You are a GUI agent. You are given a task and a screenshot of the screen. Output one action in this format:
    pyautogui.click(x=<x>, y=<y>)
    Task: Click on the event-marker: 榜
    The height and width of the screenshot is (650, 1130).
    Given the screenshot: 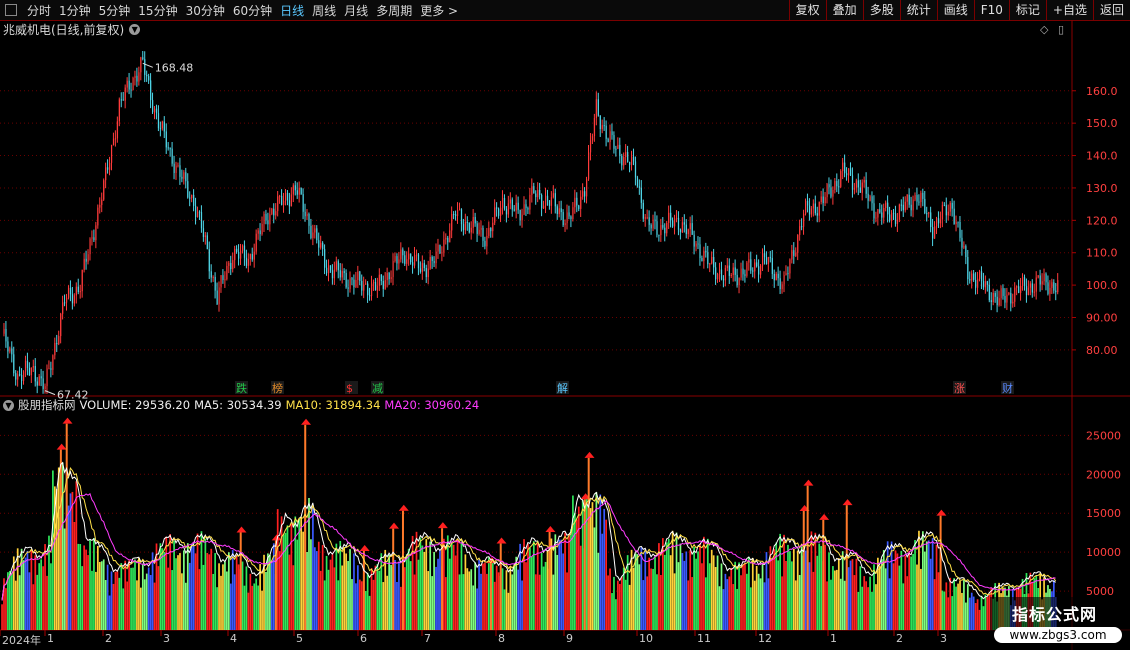 What is the action you would take?
    pyautogui.click(x=277, y=388)
    